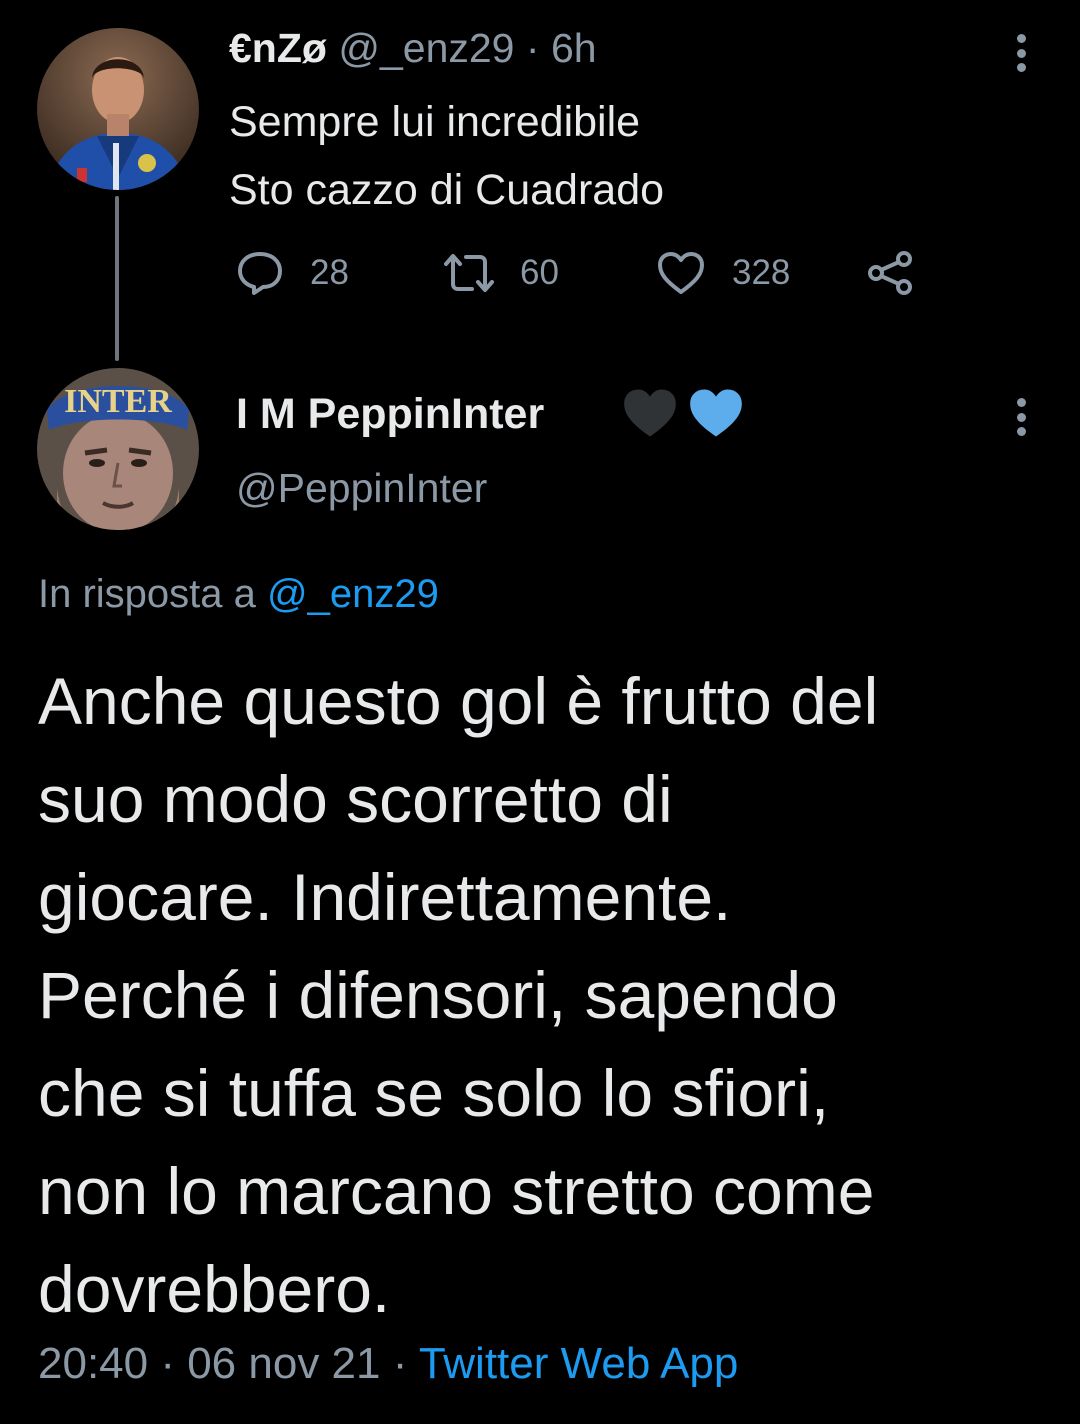 The image size is (1080, 1424). Describe the element at coordinates (438, 995) in the screenshot. I see `tweet2-text-line: Perché i difensori, sapendo` at that location.